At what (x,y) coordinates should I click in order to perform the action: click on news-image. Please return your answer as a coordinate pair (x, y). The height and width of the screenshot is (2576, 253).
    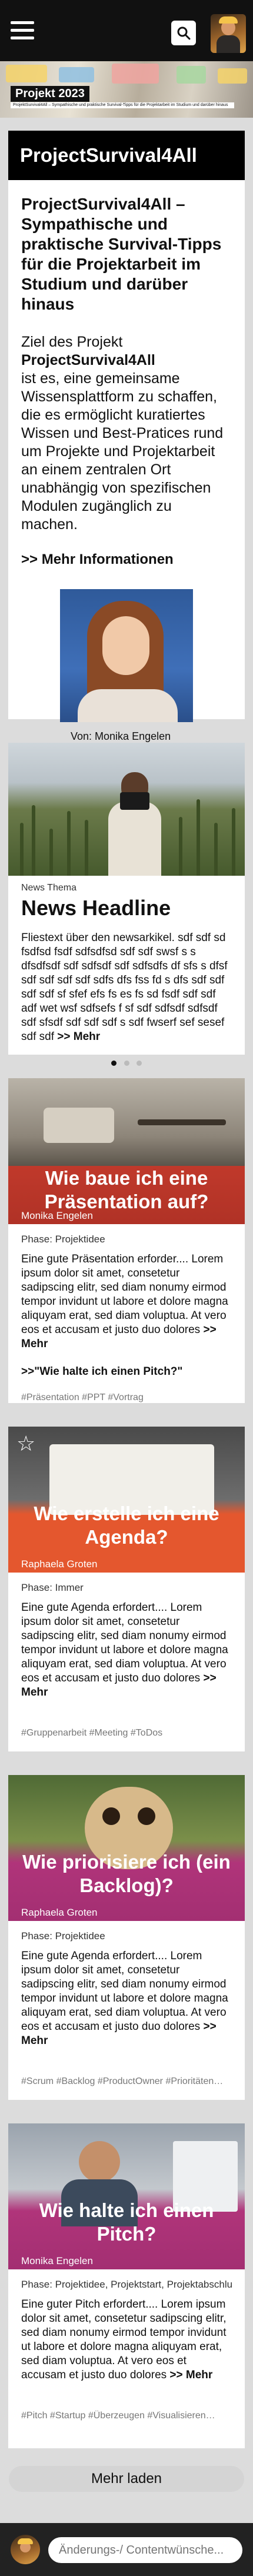
    Looking at the image, I should click on (126, 809).